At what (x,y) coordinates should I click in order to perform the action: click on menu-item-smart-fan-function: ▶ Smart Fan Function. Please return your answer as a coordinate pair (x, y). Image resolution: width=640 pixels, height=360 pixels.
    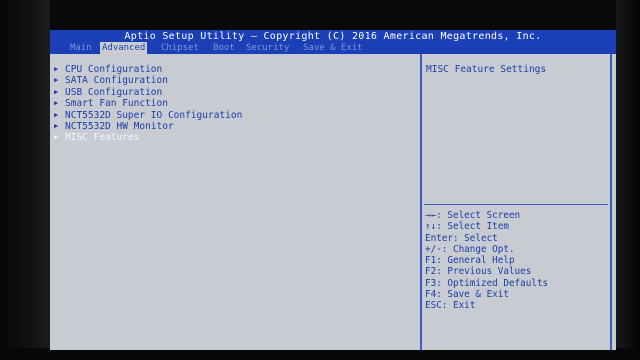
    Looking at the image, I should click on (148, 103).